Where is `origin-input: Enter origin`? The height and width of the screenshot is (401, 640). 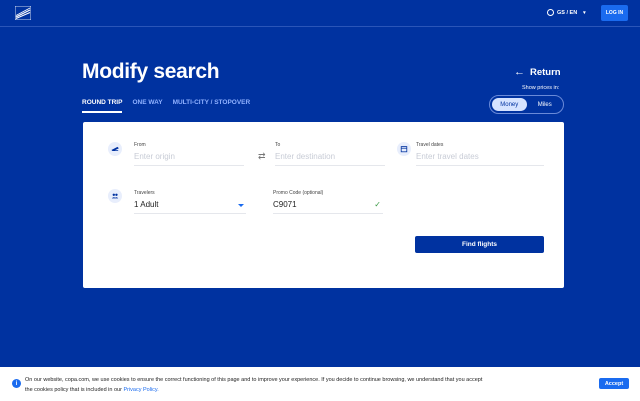
origin-input: Enter origin is located at coordinates (189, 159).